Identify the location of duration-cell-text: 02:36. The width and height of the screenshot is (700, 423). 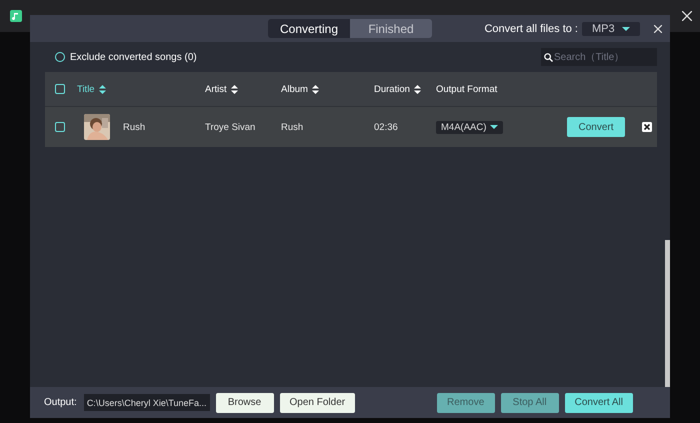
(386, 127).